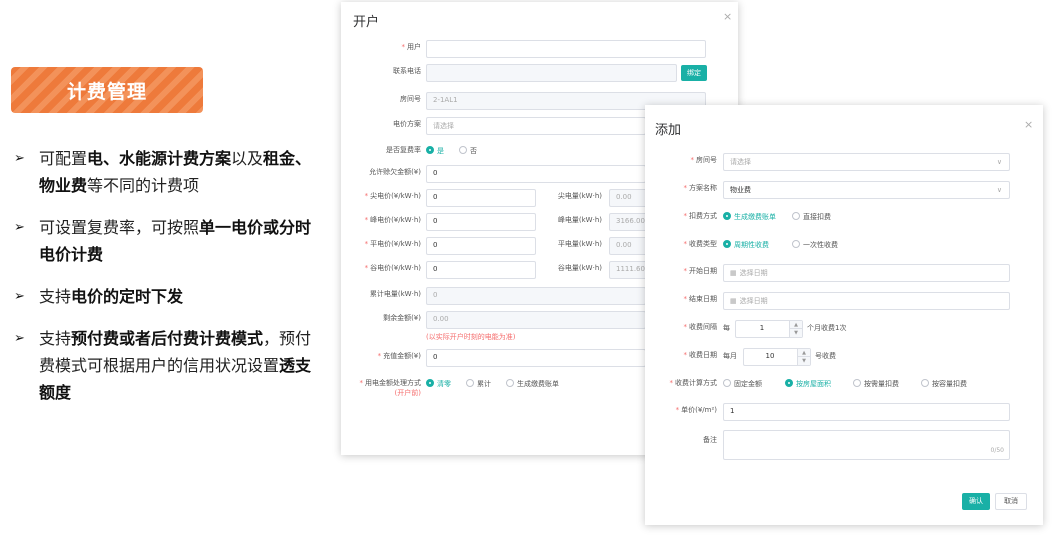  Describe the element at coordinates (866, 445) in the screenshot. I see `remark-textarea: 0/50` at that location.